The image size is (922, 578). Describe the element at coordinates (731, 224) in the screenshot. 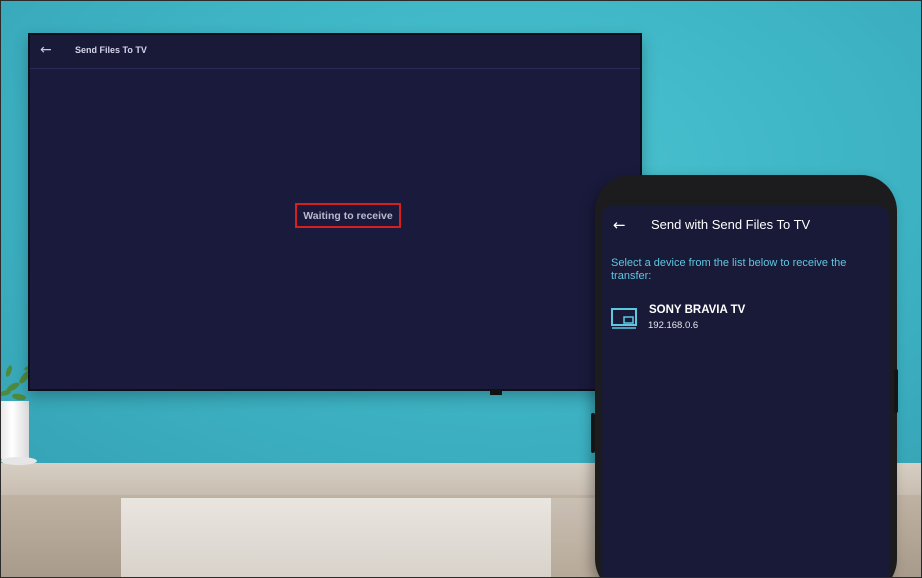

I see `phone-screen-title: Send with Send Files To TV` at that location.